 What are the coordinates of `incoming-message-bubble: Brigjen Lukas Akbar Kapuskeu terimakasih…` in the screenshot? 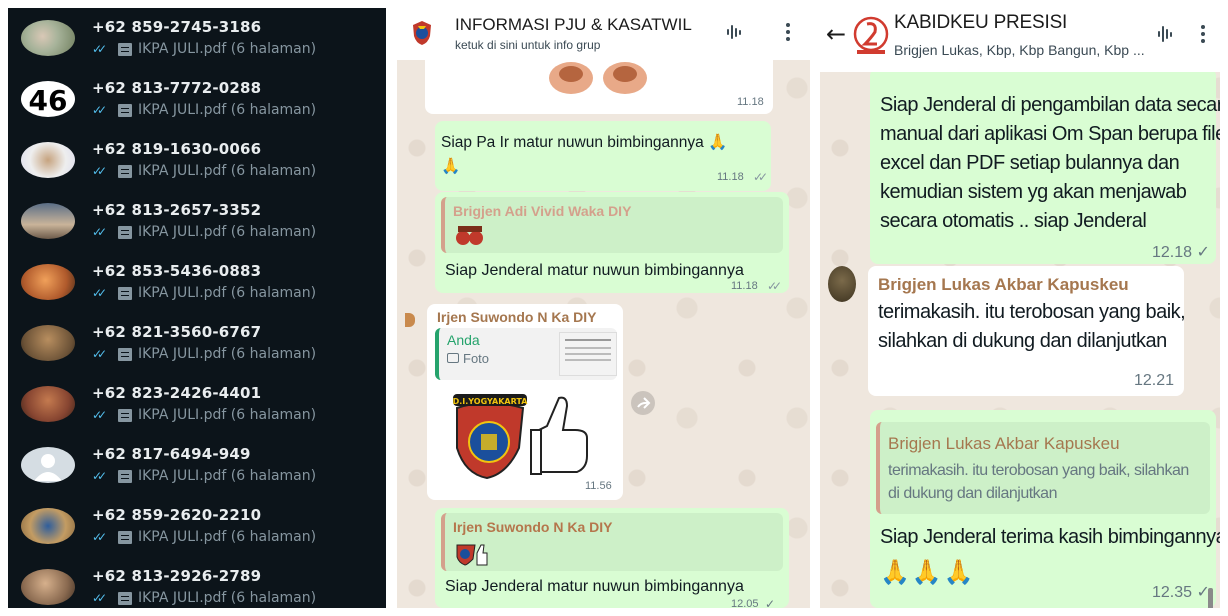 It's located at (1027, 331).